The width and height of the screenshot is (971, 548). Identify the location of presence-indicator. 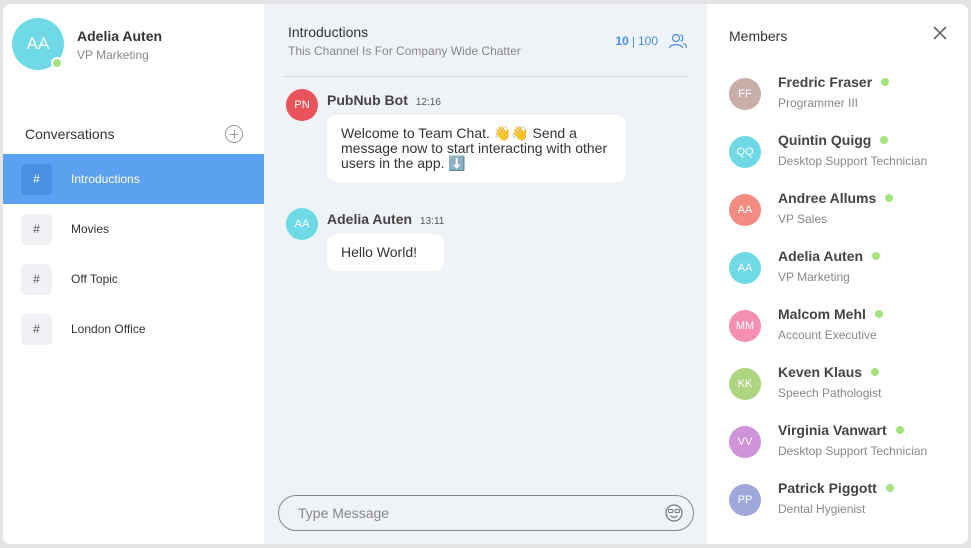
(57, 63).